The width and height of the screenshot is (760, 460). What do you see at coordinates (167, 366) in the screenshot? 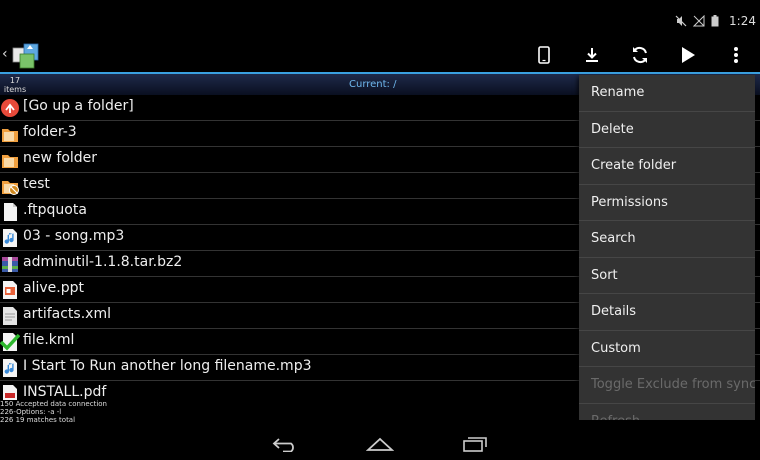
I see `file-name: I Start To Run another long filename.mp3` at bounding box center [167, 366].